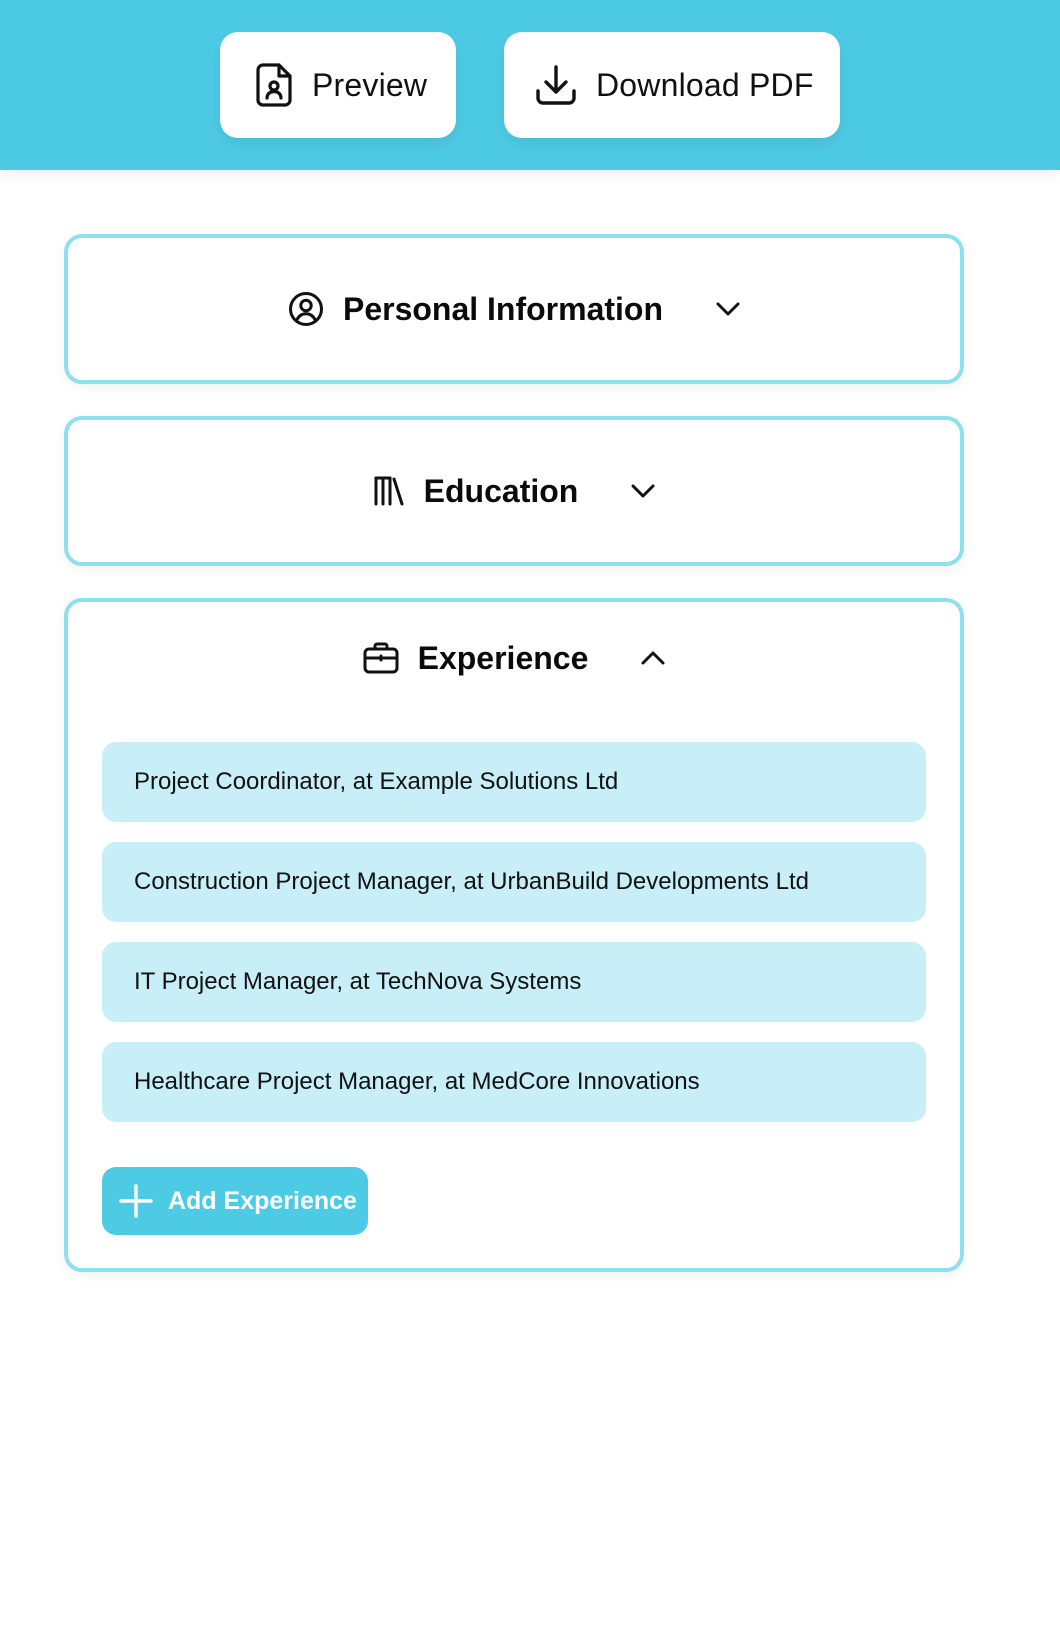 This screenshot has height=1648, width=1060. Describe the element at coordinates (381, 658) in the screenshot. I see `briefcase-icon` at that location.